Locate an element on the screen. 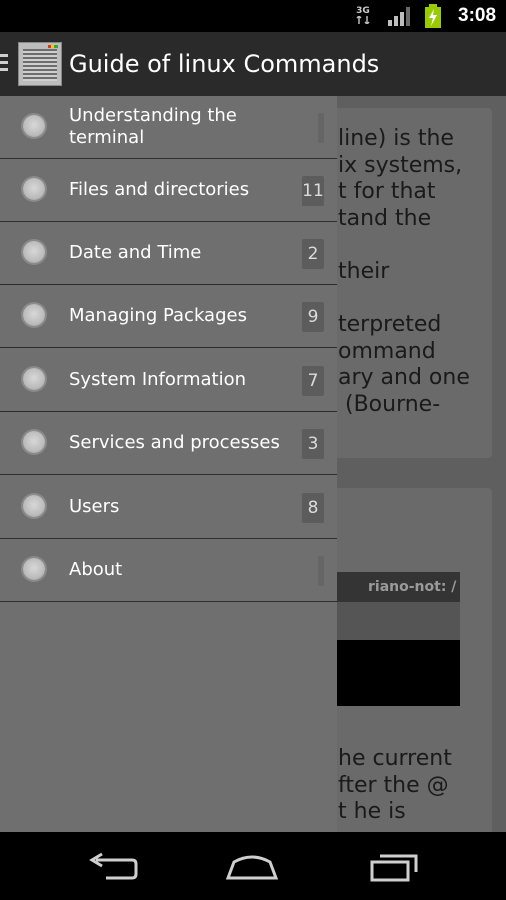 This screenshot has height=900, width=506. app-title: Guide of linux Commands is located at coordinates (224, 64).